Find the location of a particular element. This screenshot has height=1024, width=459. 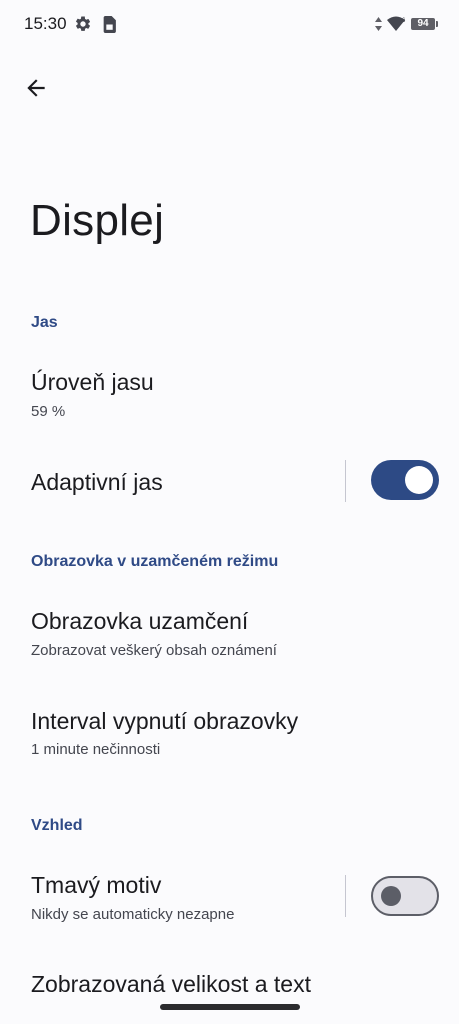

status-time: 15:30 is located at coordinates (45, 23).